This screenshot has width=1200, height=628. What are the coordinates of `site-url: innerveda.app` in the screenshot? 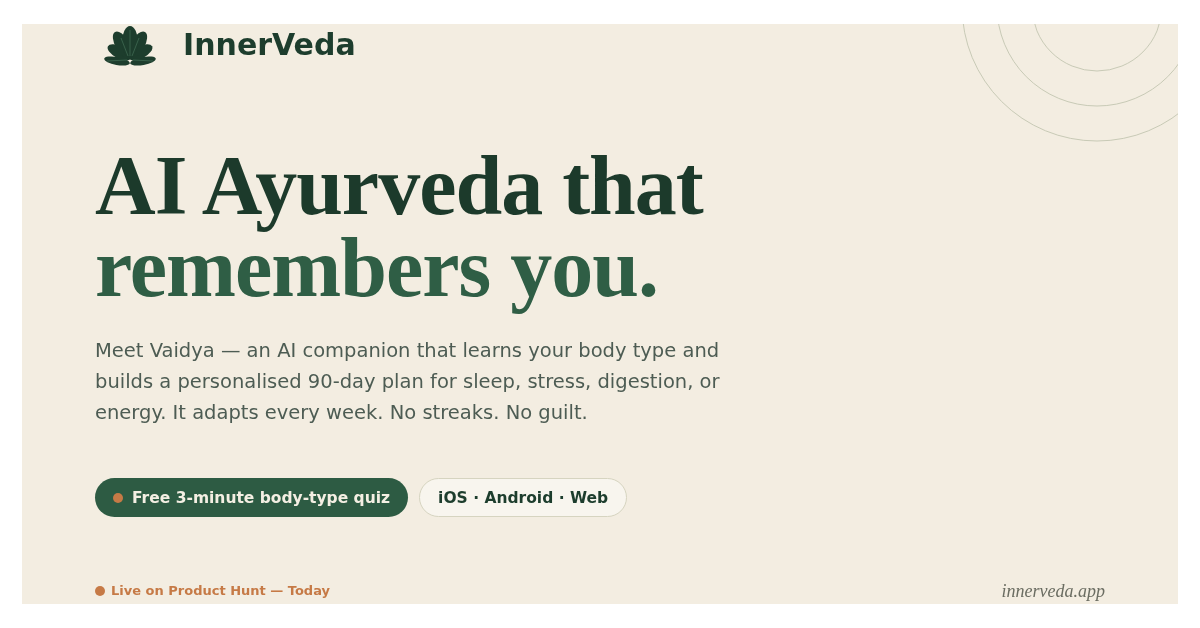 It's located at (1053, 591).